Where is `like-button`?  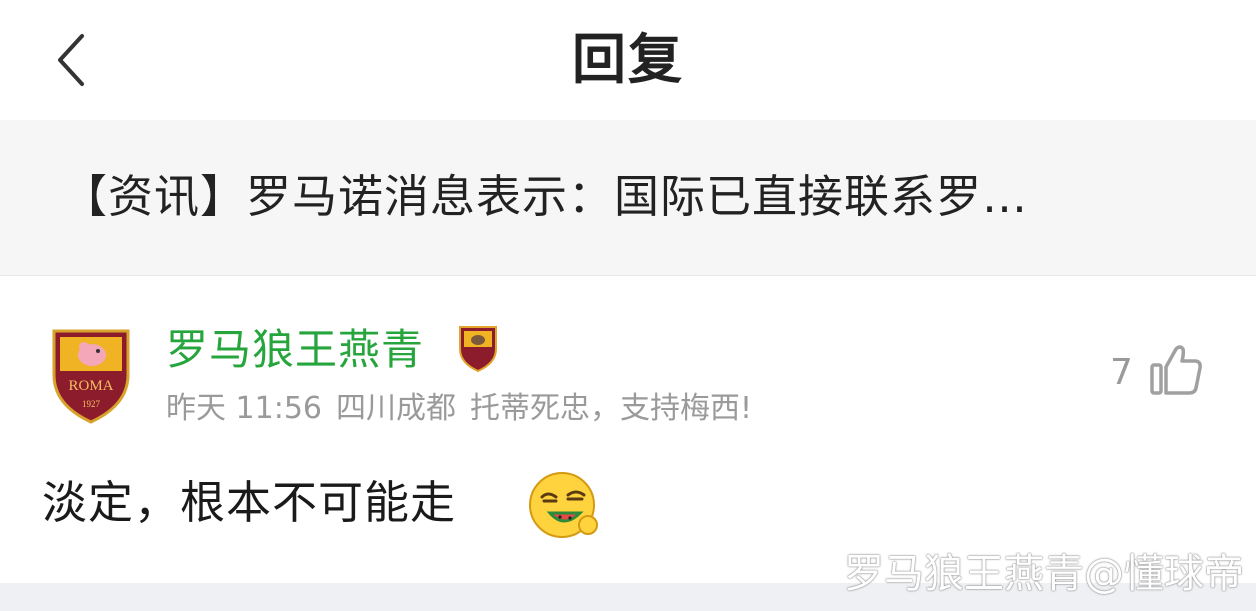
like-button is located at coordinates (1175, 370).